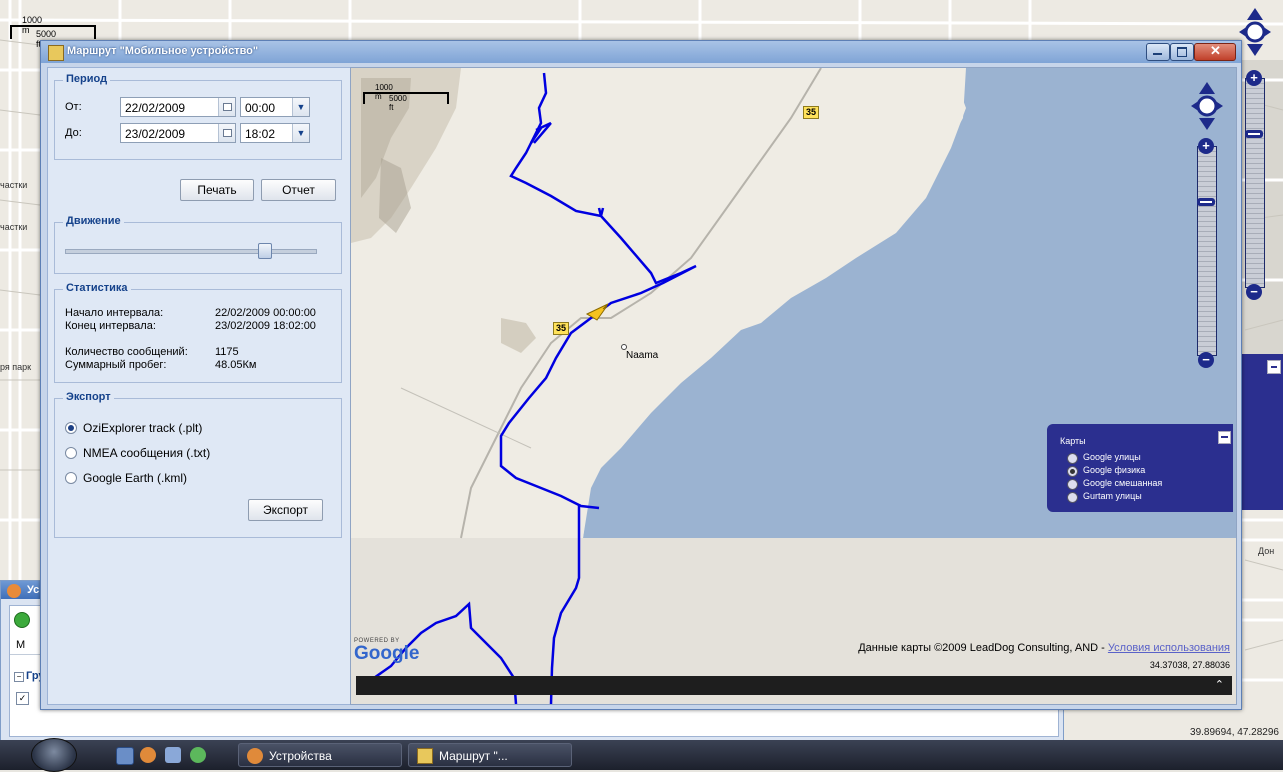 The width and height of the screenshot is (1283, 772). I want to click on background-zoom-out-icon: −, so click(1254, 292).